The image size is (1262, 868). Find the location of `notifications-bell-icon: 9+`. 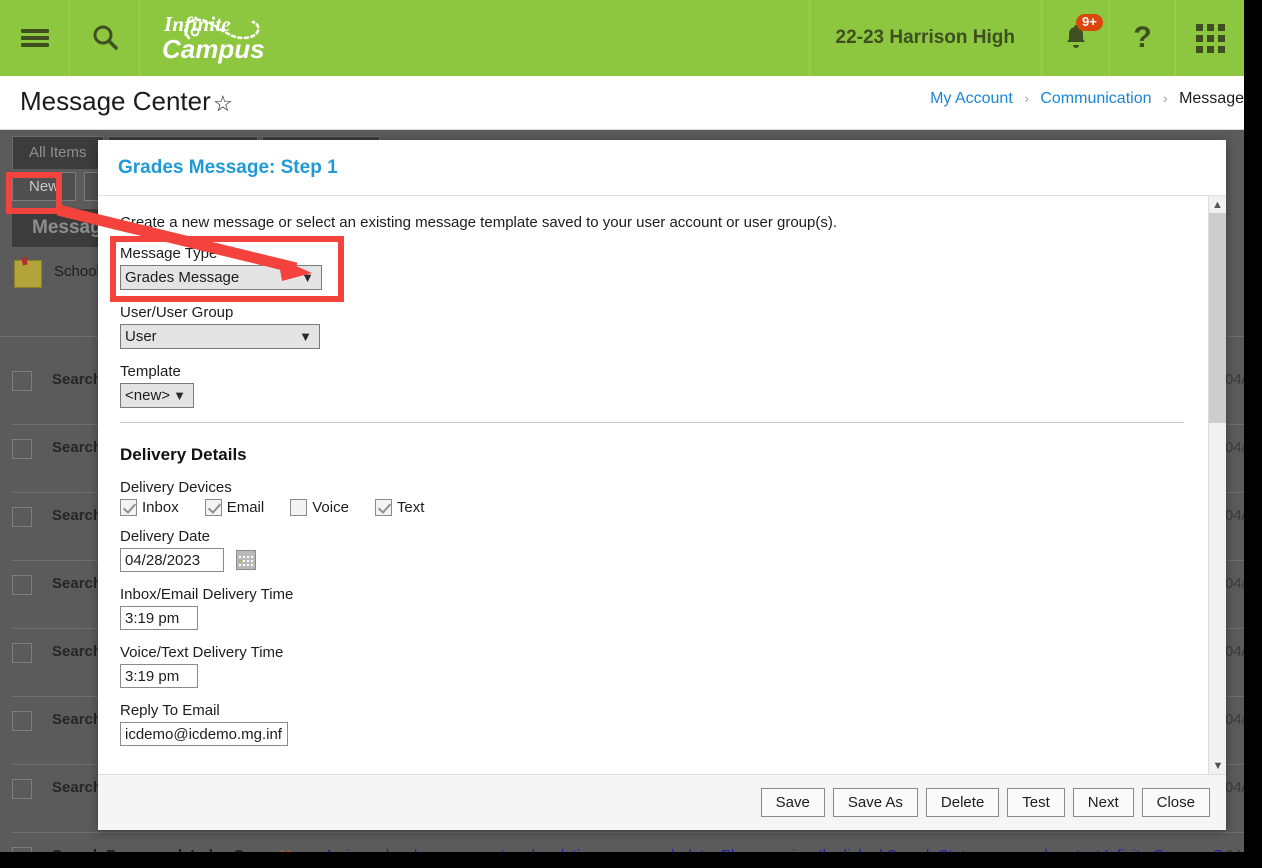

notifications-bell-icon: 9+ is located at coordinates (1076, 38).